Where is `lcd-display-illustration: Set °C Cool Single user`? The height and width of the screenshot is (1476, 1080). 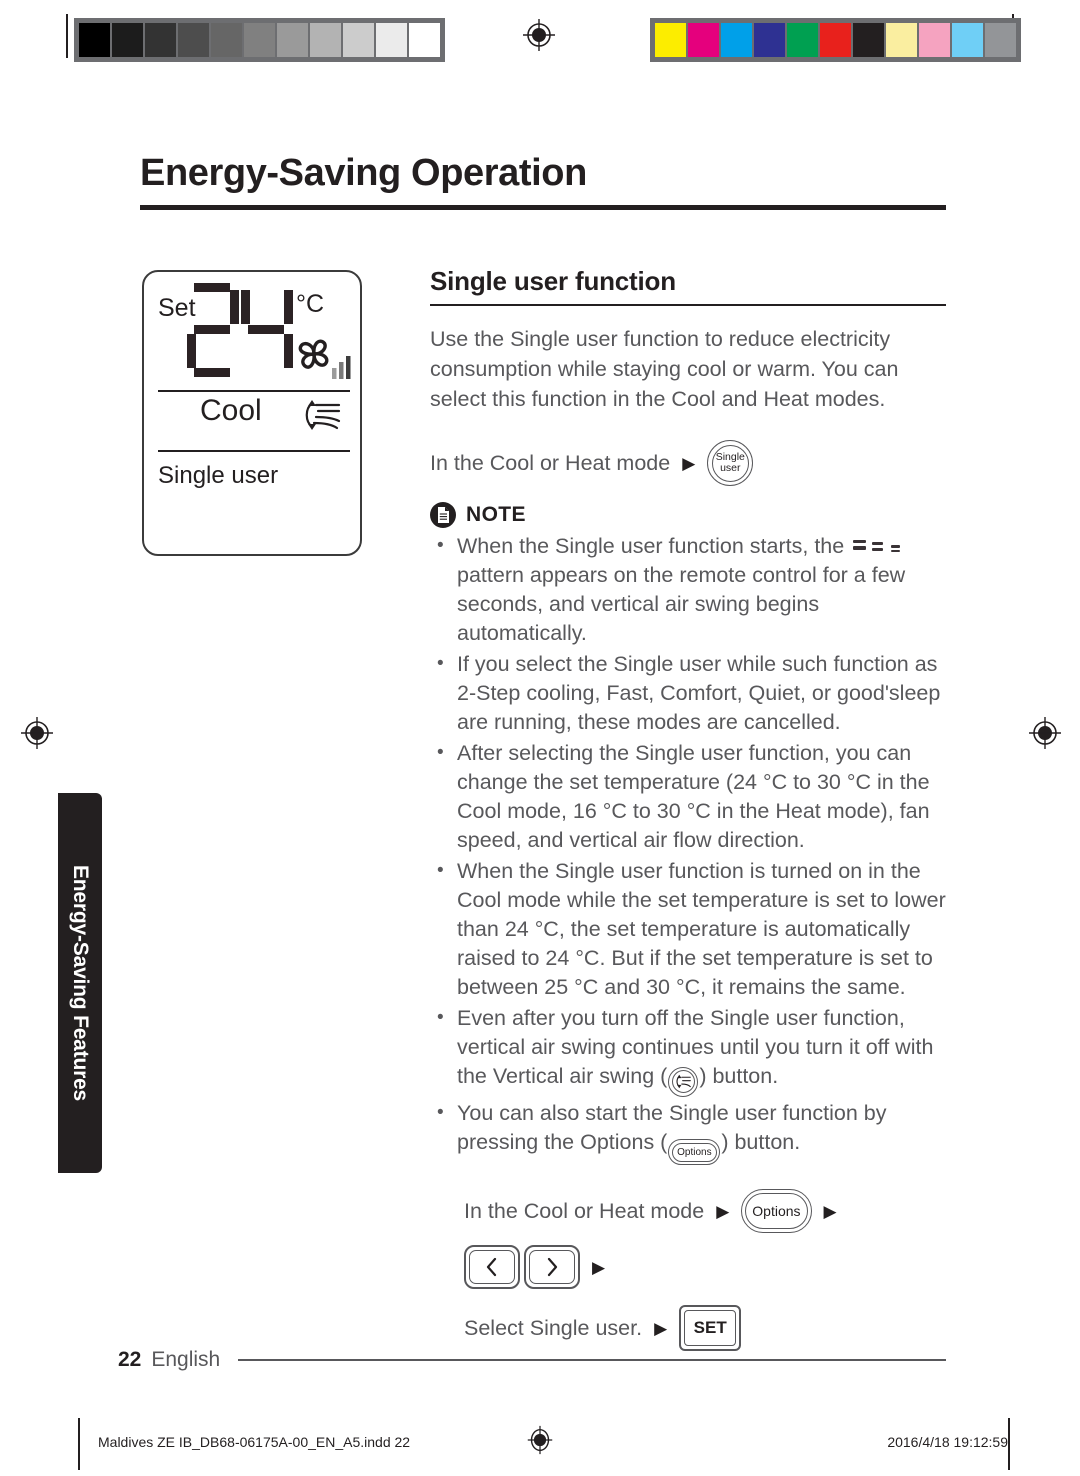 lcd-display-illustration: Set °C Cool Single user is located at coordinates (252, 413).